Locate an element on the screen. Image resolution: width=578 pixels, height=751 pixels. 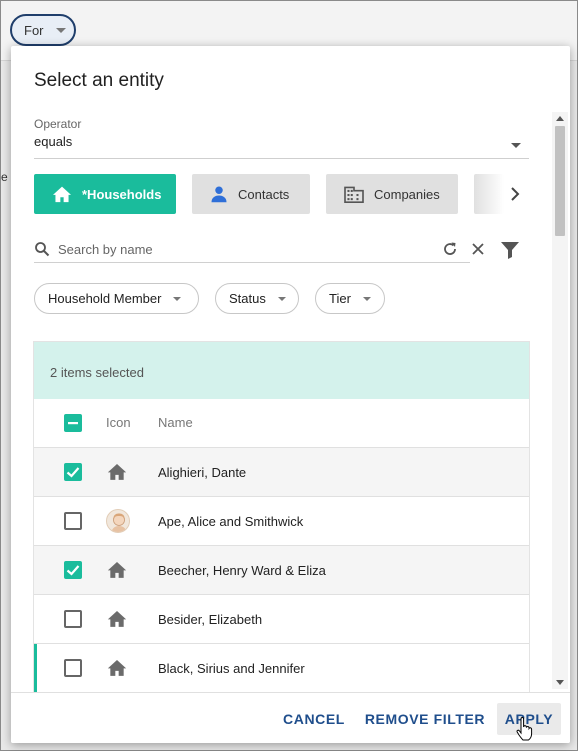
row-focus-accent is located at coordinates (35, 668).